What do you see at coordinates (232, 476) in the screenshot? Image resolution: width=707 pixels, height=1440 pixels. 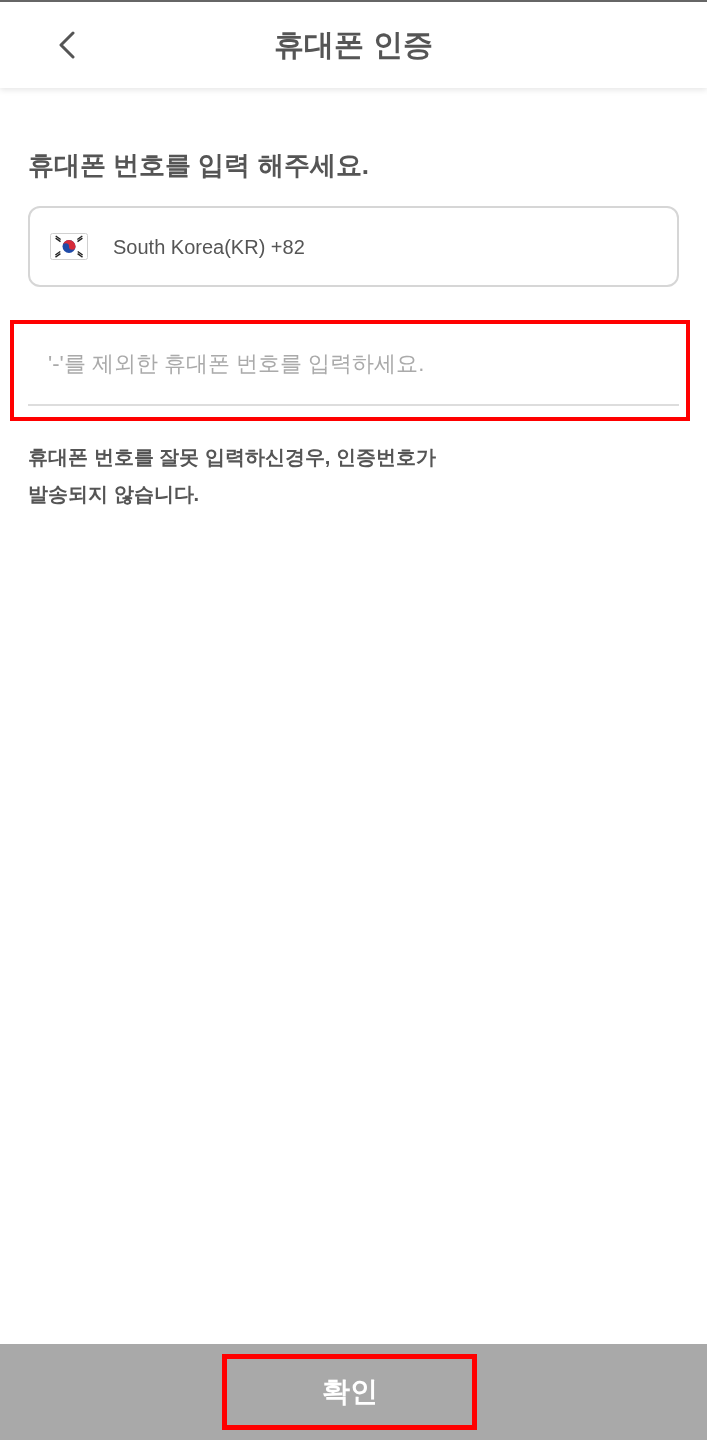 I see `notice-text: 휴대폰 번호를 잘못 입력하신경우, 인증번호가 발송되지 않습니다.` at bounding box center [232, 476].